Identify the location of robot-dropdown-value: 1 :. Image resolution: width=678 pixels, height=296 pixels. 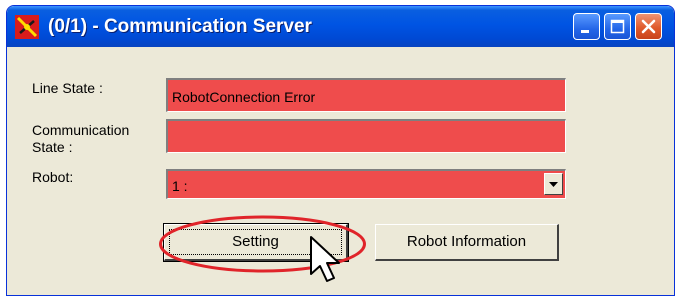
(180, 186).